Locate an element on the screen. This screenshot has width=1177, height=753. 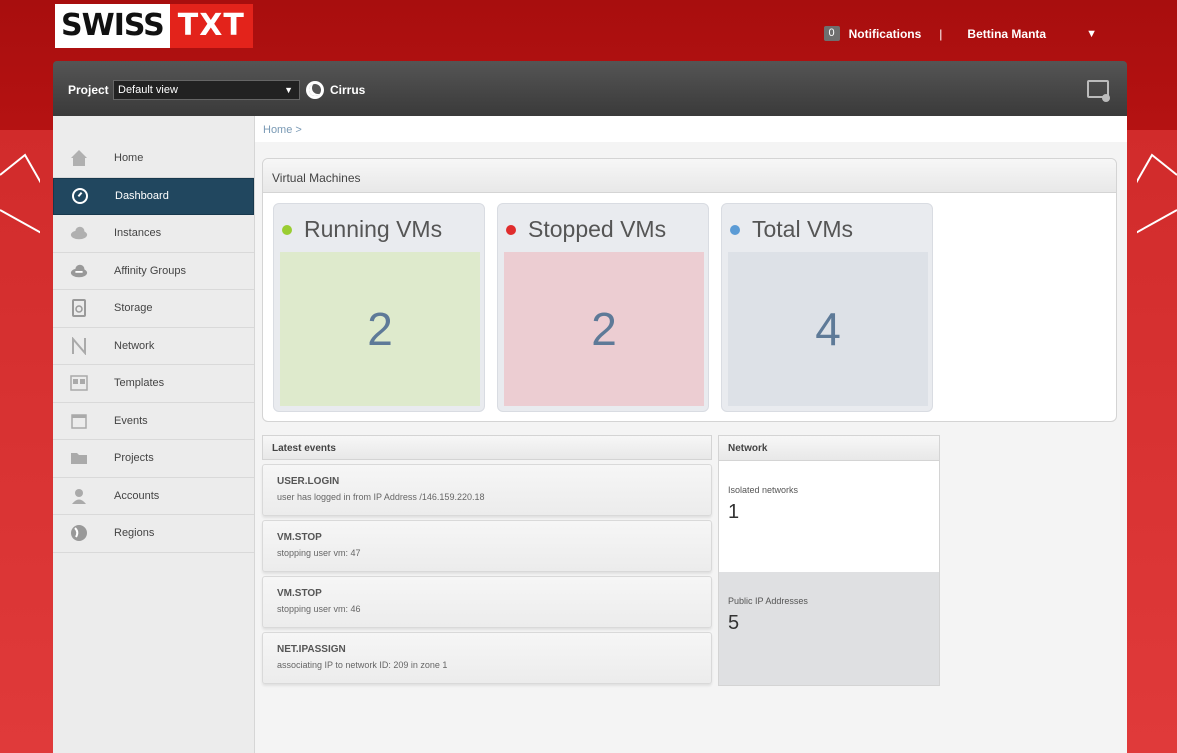
isolated-networks-label: Isolated networks is located at coordinates (763, 490).